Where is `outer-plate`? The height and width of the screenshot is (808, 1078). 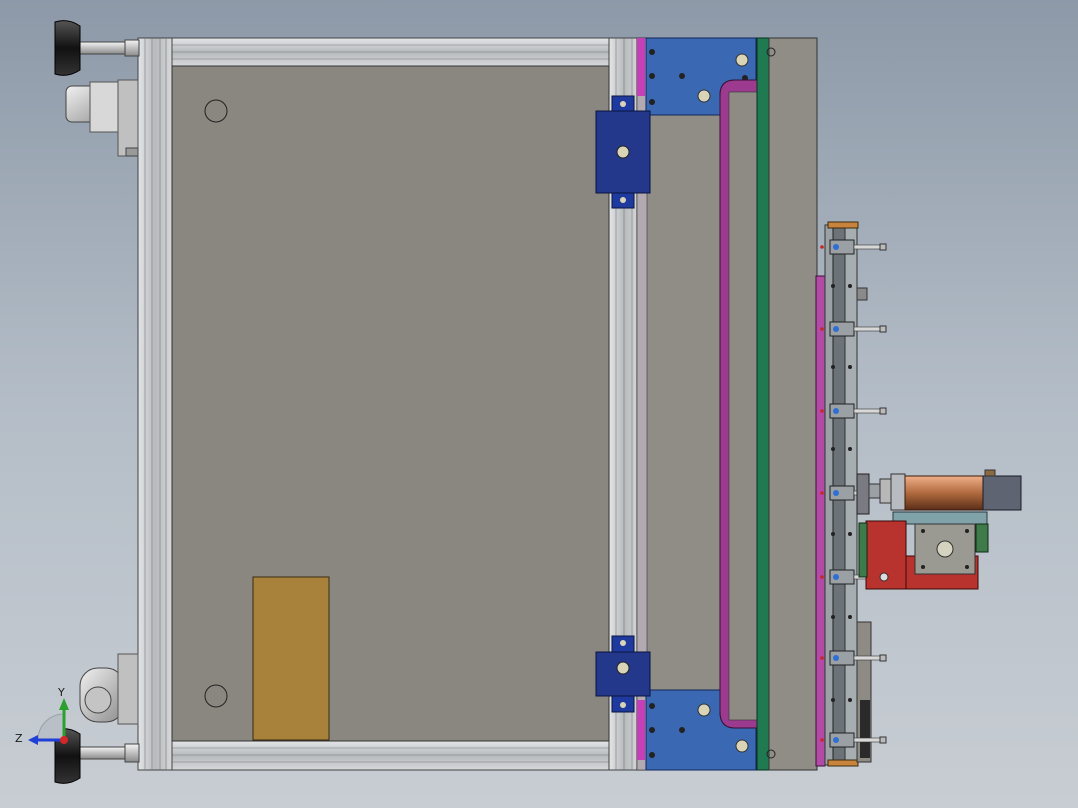
outer-plate is located at coordinates (793, 404).